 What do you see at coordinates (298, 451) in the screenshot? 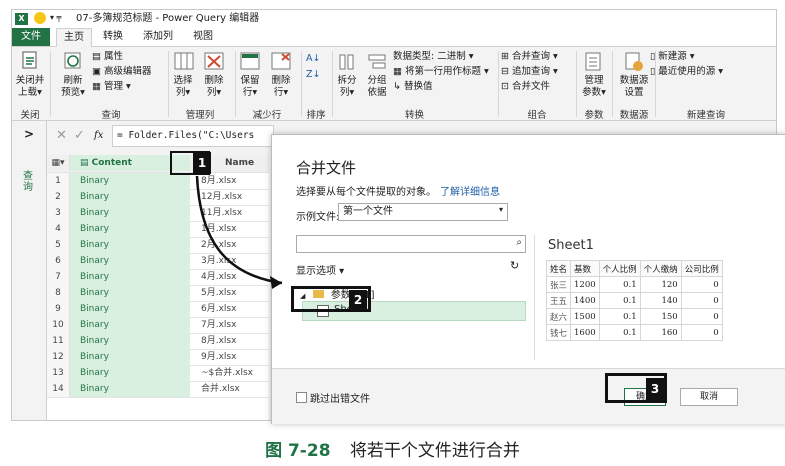
I see `figure-number: 图 7-28` at bounding box center [298, 451].